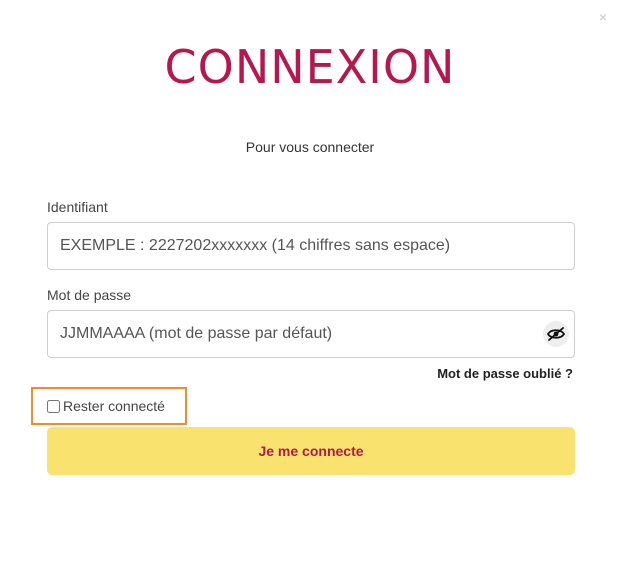 The image size is (620, 564). I want to click on identifier-input, so click(311, 246).